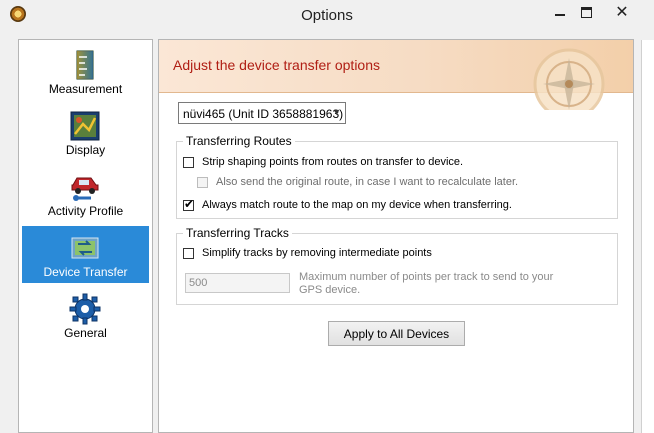 This screenshot has height=433, width=654. I want to click on car-icon, so click(85, 189).